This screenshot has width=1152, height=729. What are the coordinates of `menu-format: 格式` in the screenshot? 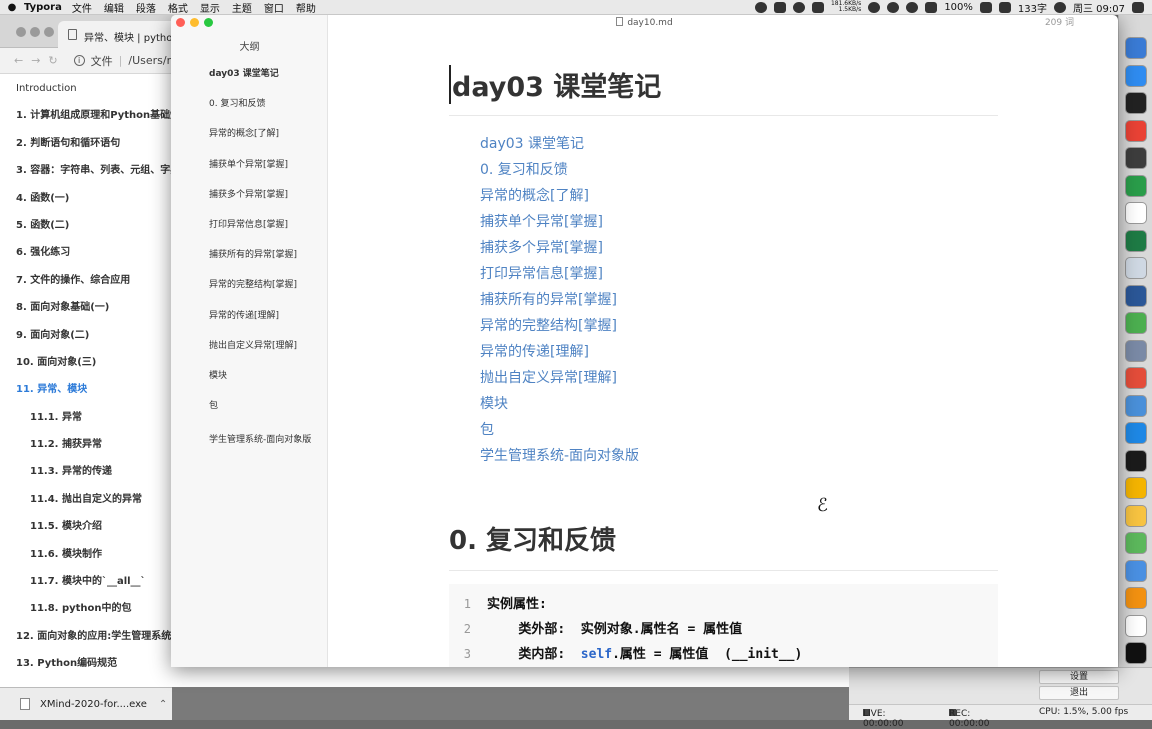 It's located at (178, 7).